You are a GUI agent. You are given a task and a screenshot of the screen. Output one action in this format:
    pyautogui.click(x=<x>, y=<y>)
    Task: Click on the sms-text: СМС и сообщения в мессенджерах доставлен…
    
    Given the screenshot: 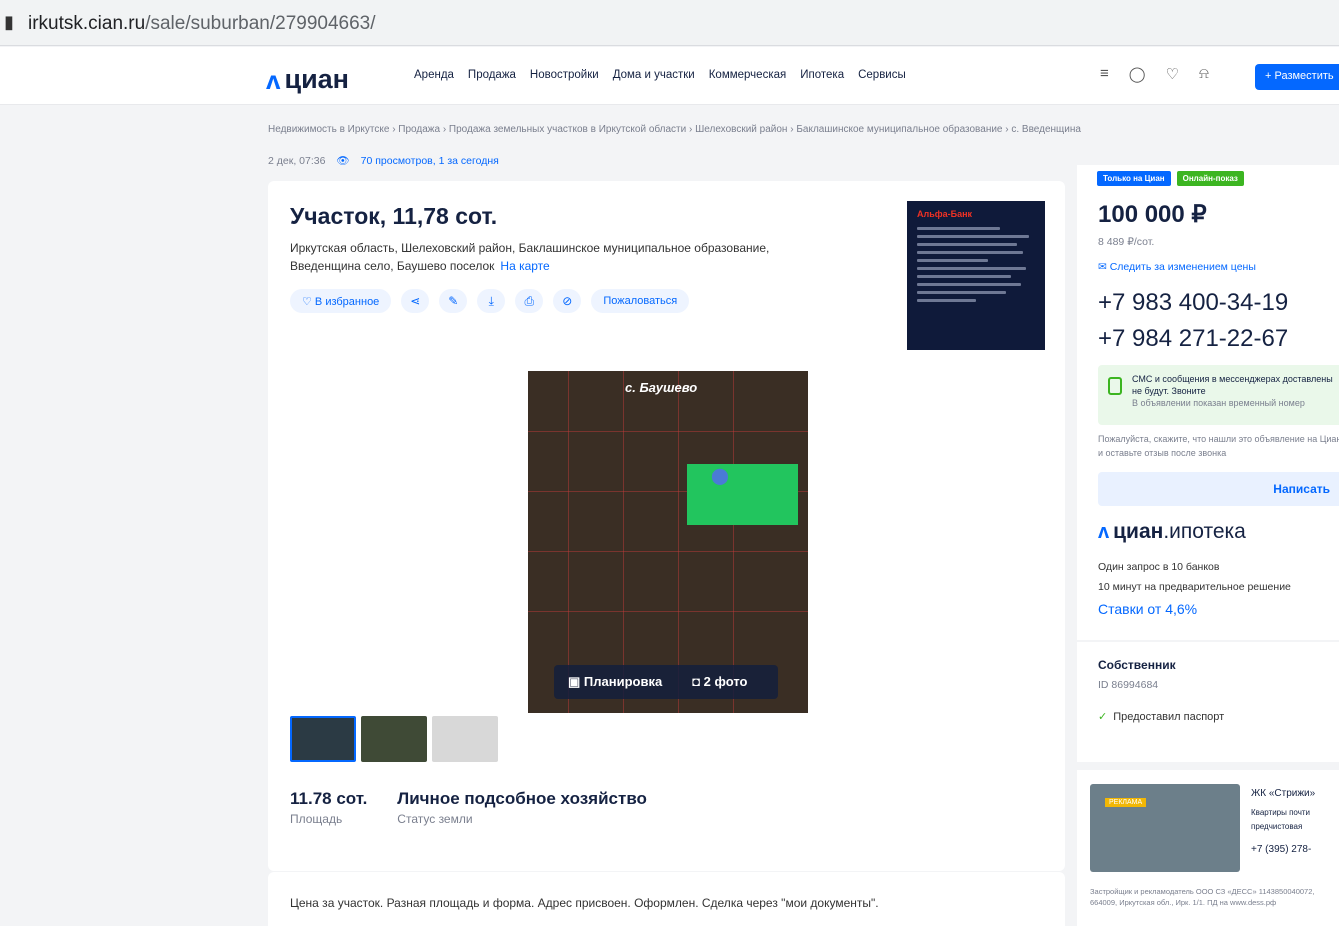 What is the action you would take?
    pyautogui.click(x=1232, y=385)
    